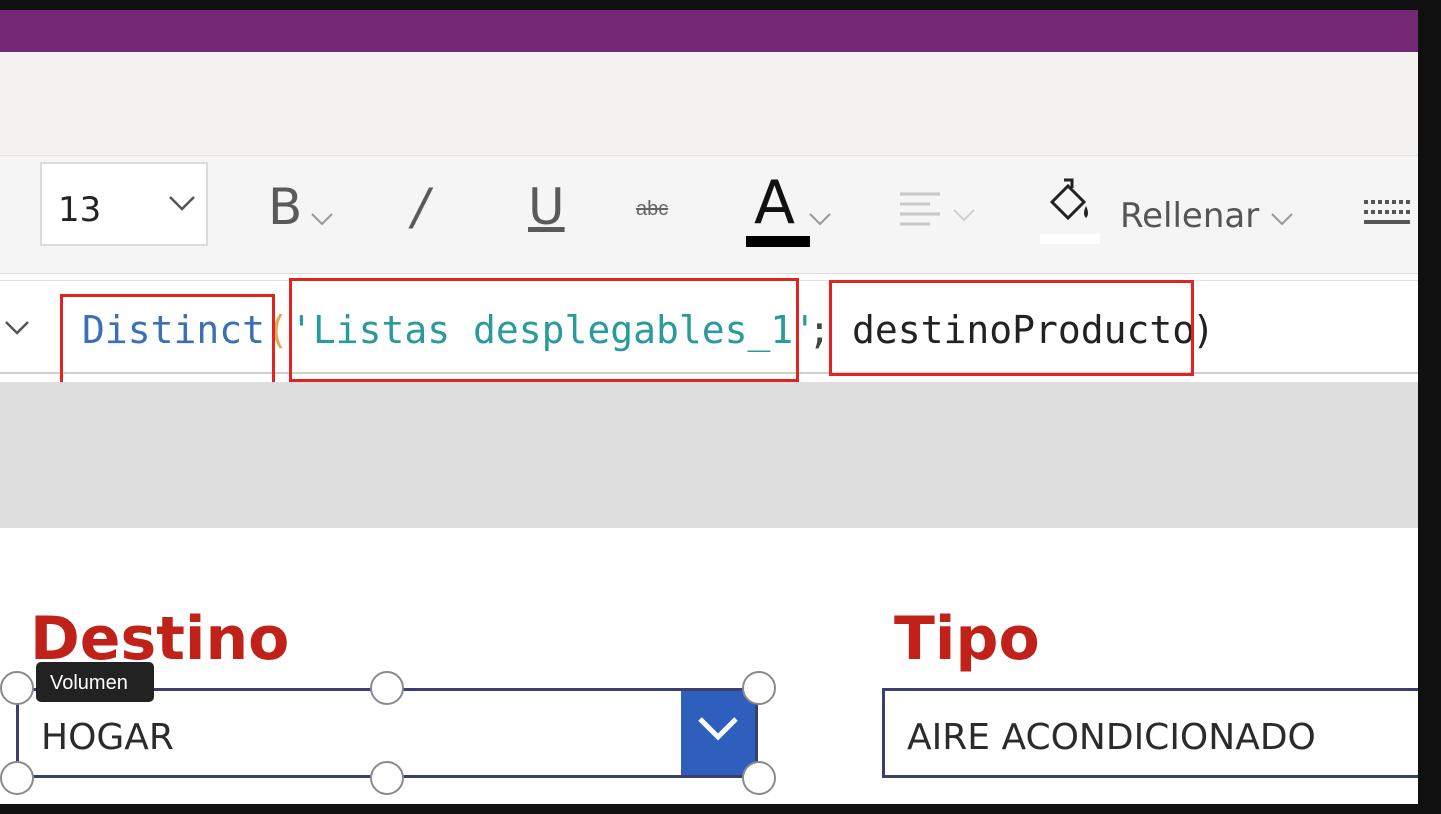 The height and width of the screenshot is (814, 1441). What do you see at coordinates (652, 209) in the screenshot?
I see `strikethrough-button: abc` at bounding box center [652, 209].